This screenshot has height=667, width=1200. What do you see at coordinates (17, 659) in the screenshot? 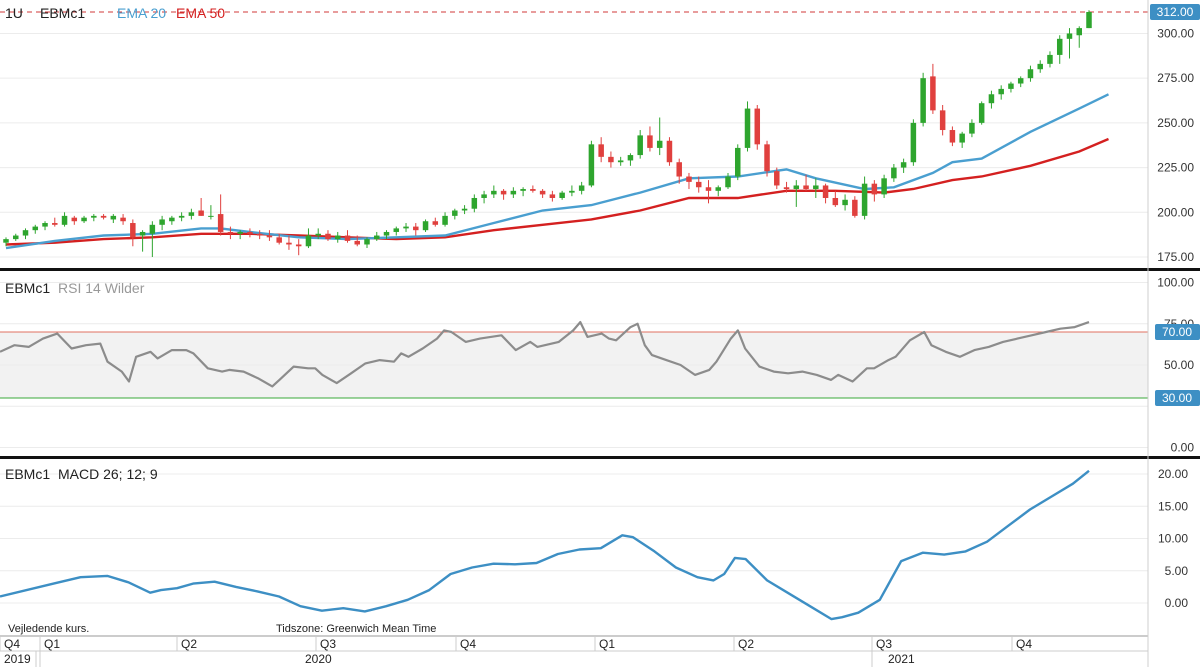
I see `year-label: 2019` at bounding box center [17, 659].